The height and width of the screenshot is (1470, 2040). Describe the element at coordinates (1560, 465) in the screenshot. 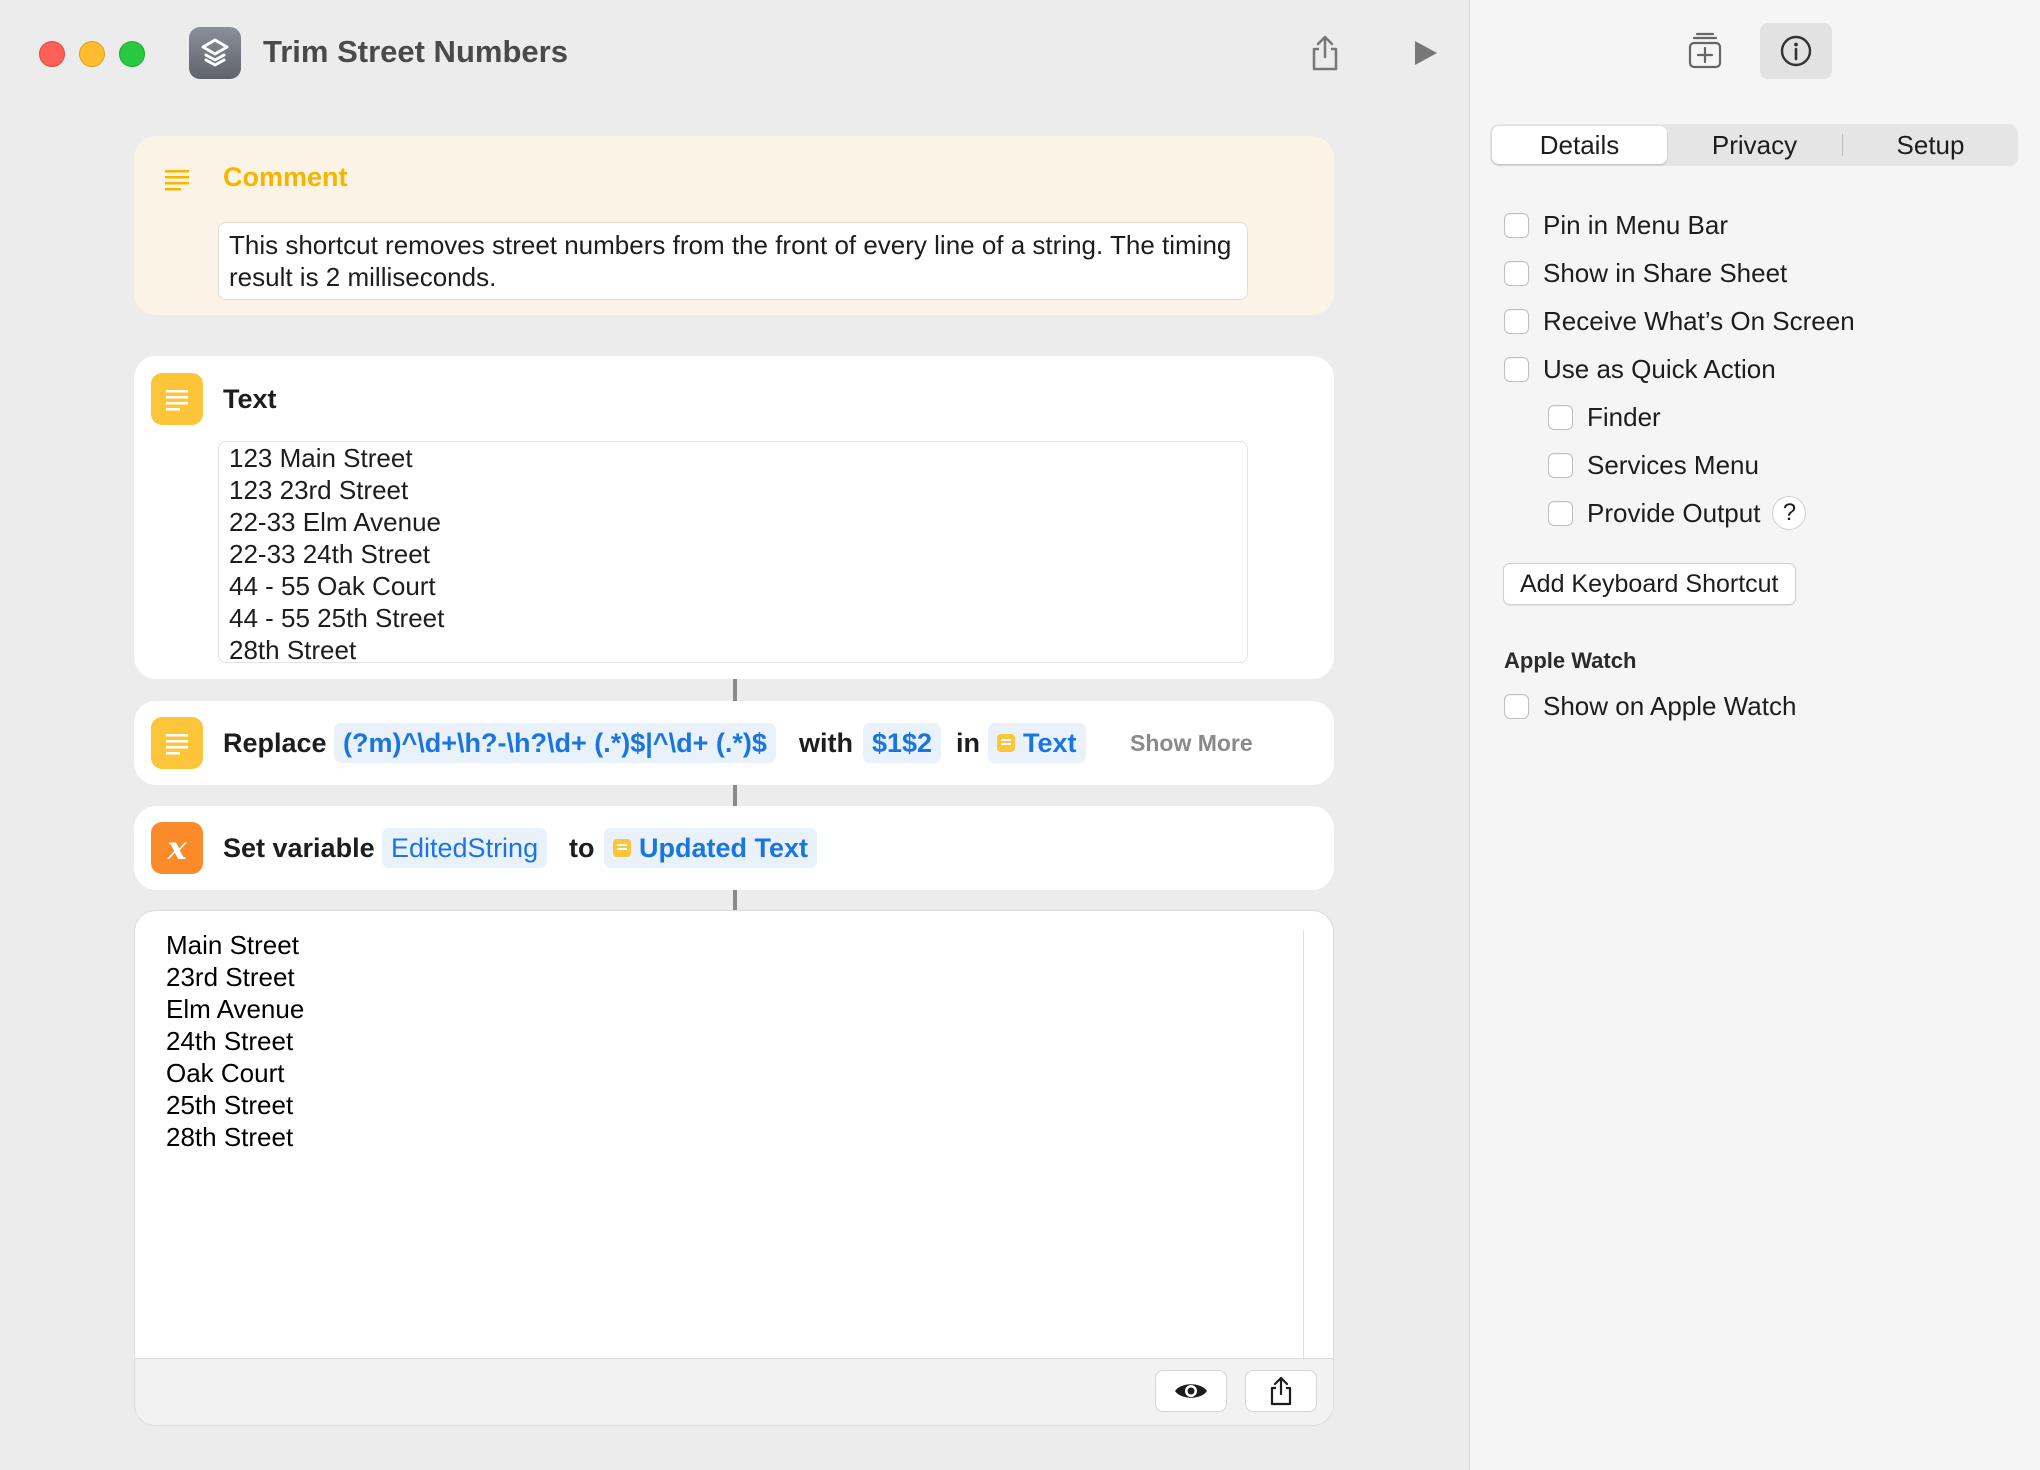

I see `services-menu-checkbox` at that location.